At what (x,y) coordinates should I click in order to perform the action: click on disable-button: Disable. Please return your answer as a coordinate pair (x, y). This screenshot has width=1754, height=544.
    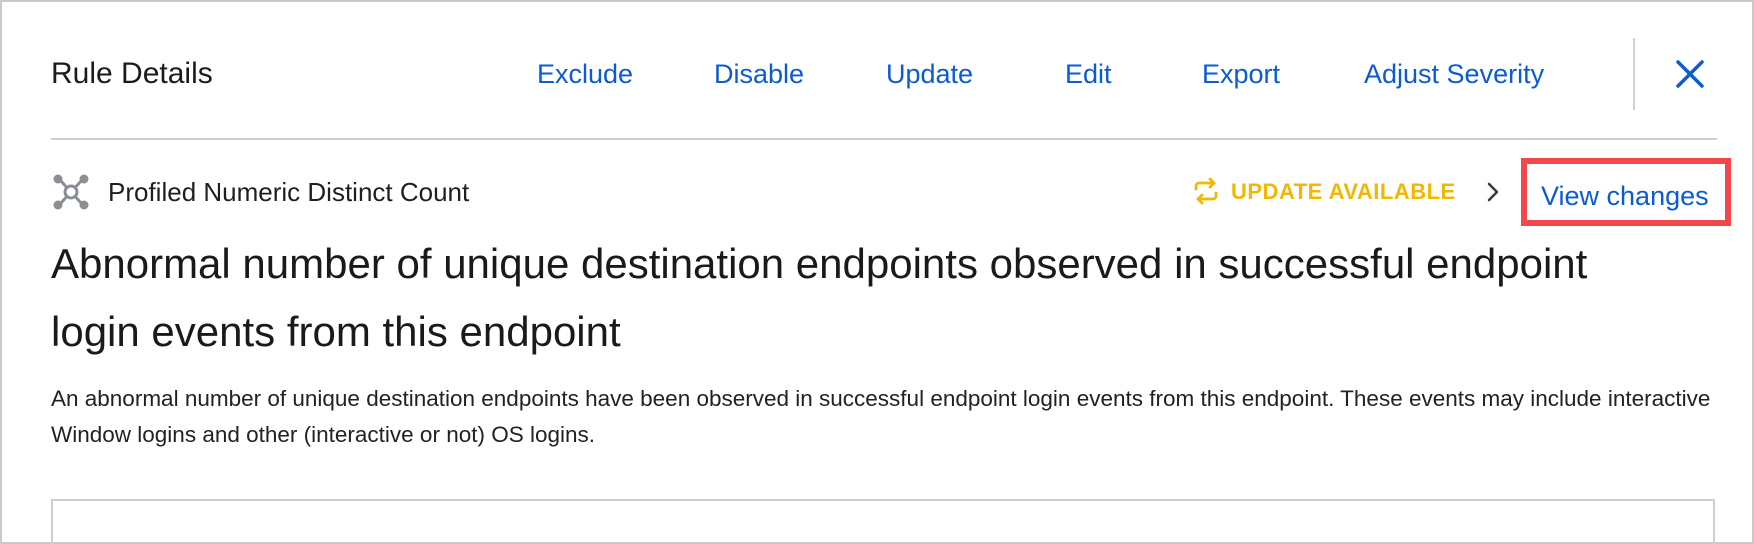
    Looking at the image, I should click on (759, 74).